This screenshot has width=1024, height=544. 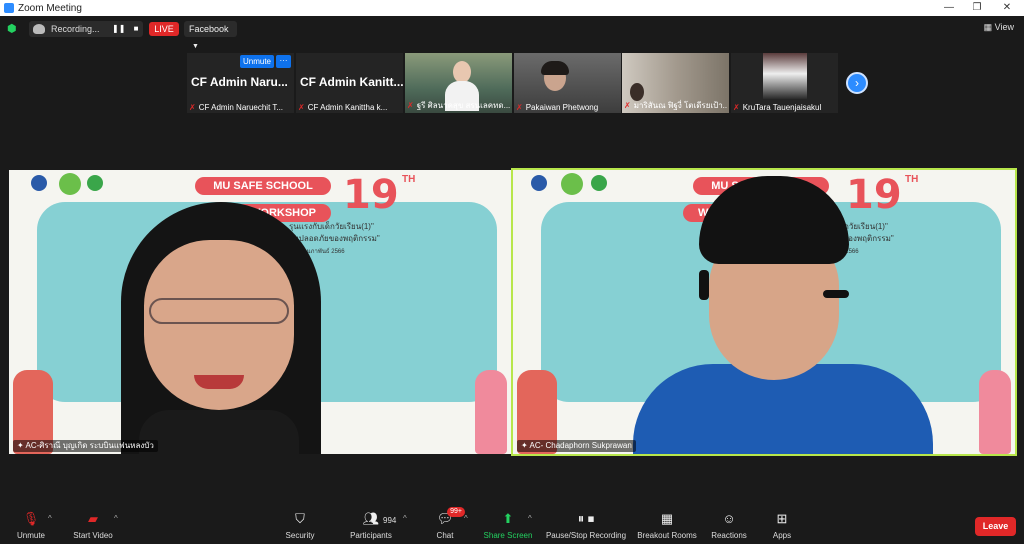 I want to click on apps-icon: ⊞, so click(x=782, y=518).